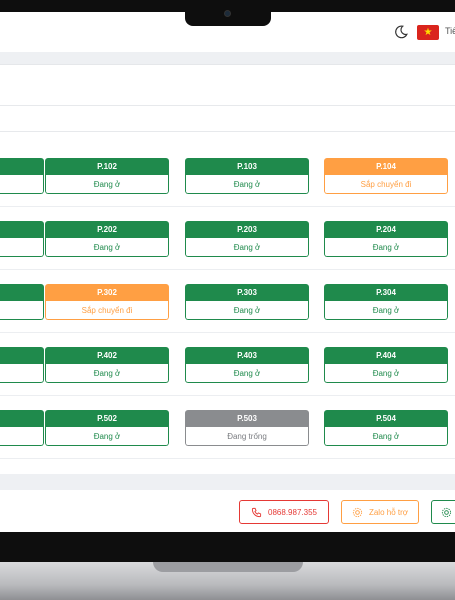 The image size is (455, 600). I want to click on floor-row: Đang ởP.402Đang ởP.403Đang ởP.404Đang ở, so click(227, 364).